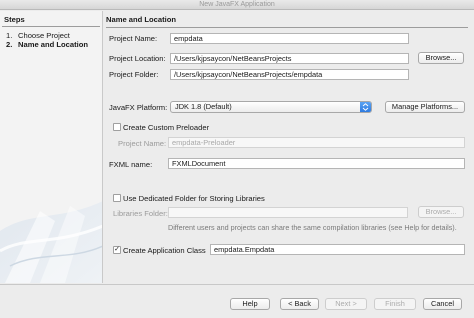 This screenshot has width=474, height=318. I want to click on title-bar: New JavaFX Application, so click(237, 5).